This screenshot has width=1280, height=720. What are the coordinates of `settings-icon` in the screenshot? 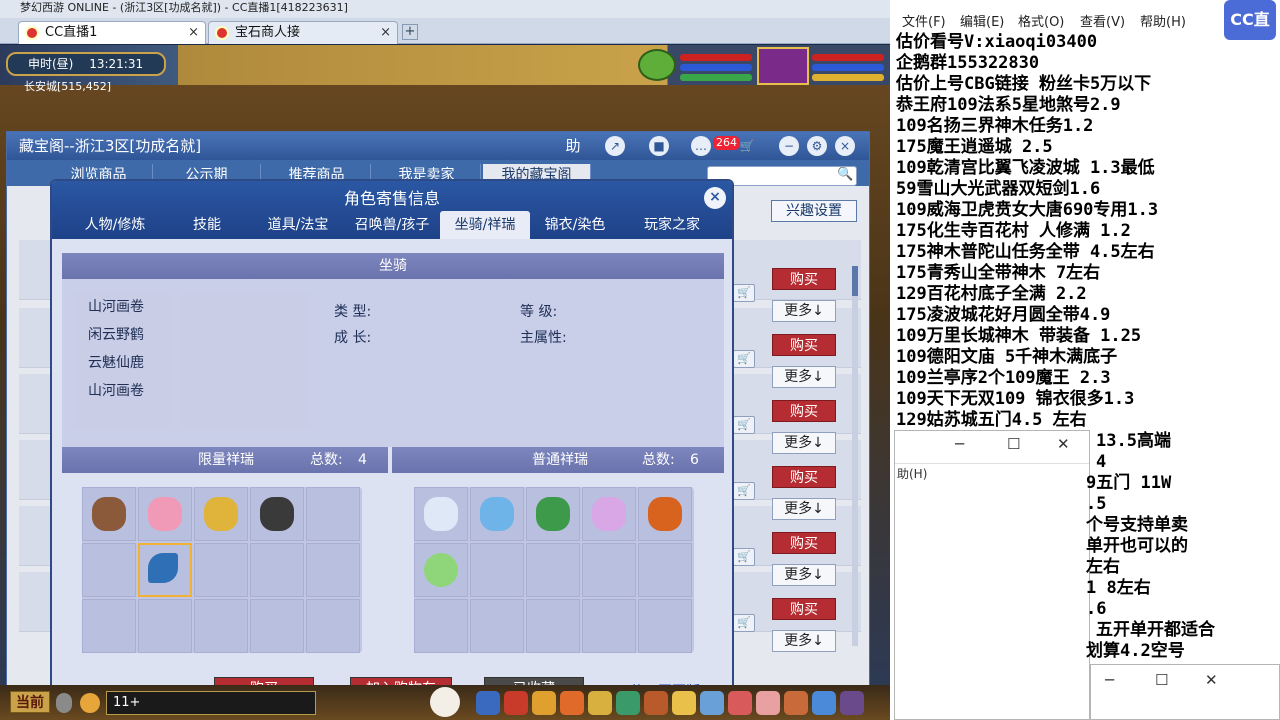 It's located at (852, 703).